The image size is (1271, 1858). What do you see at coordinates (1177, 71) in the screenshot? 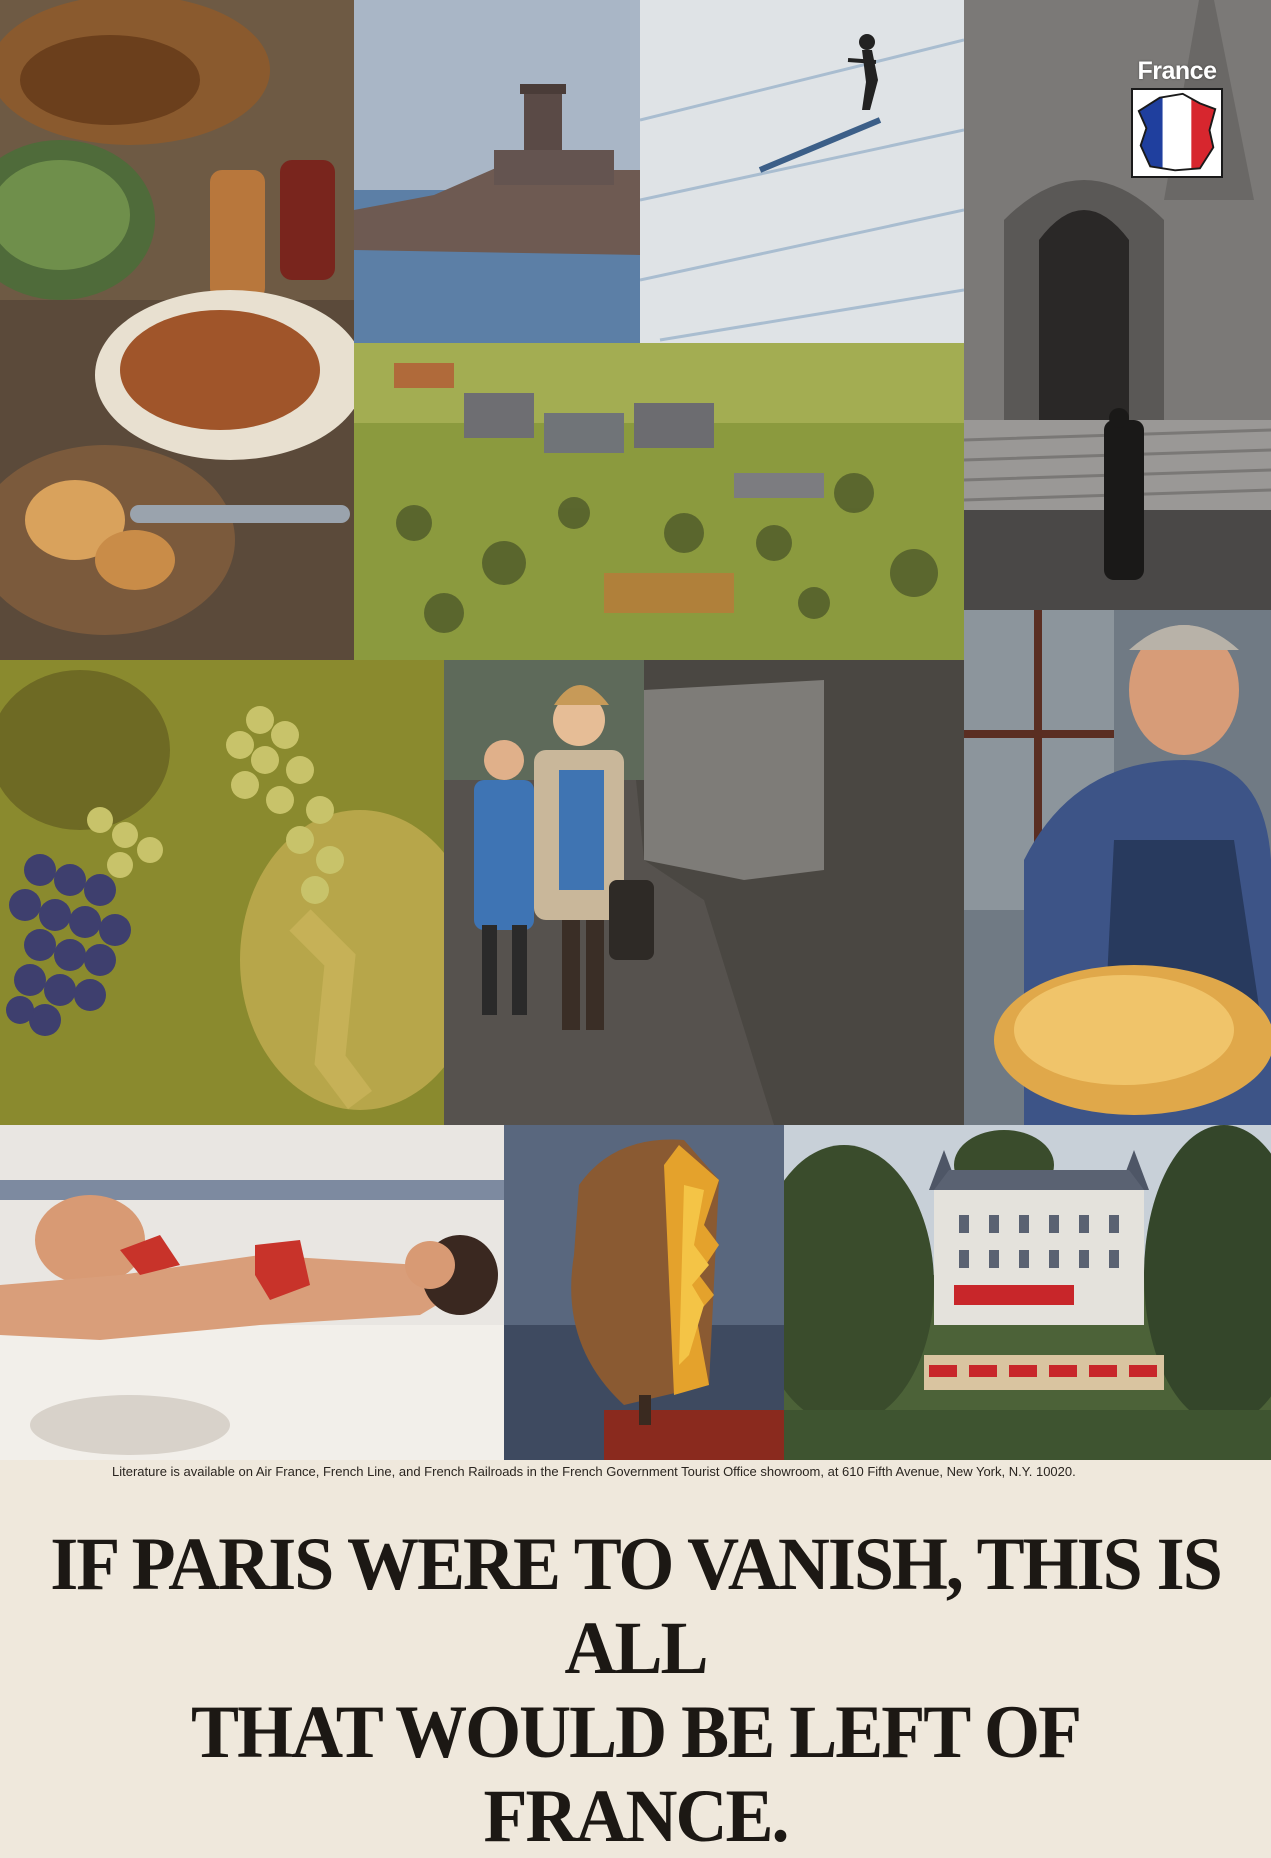
I see `logo-word: France` at bounding box center [1177, 71].